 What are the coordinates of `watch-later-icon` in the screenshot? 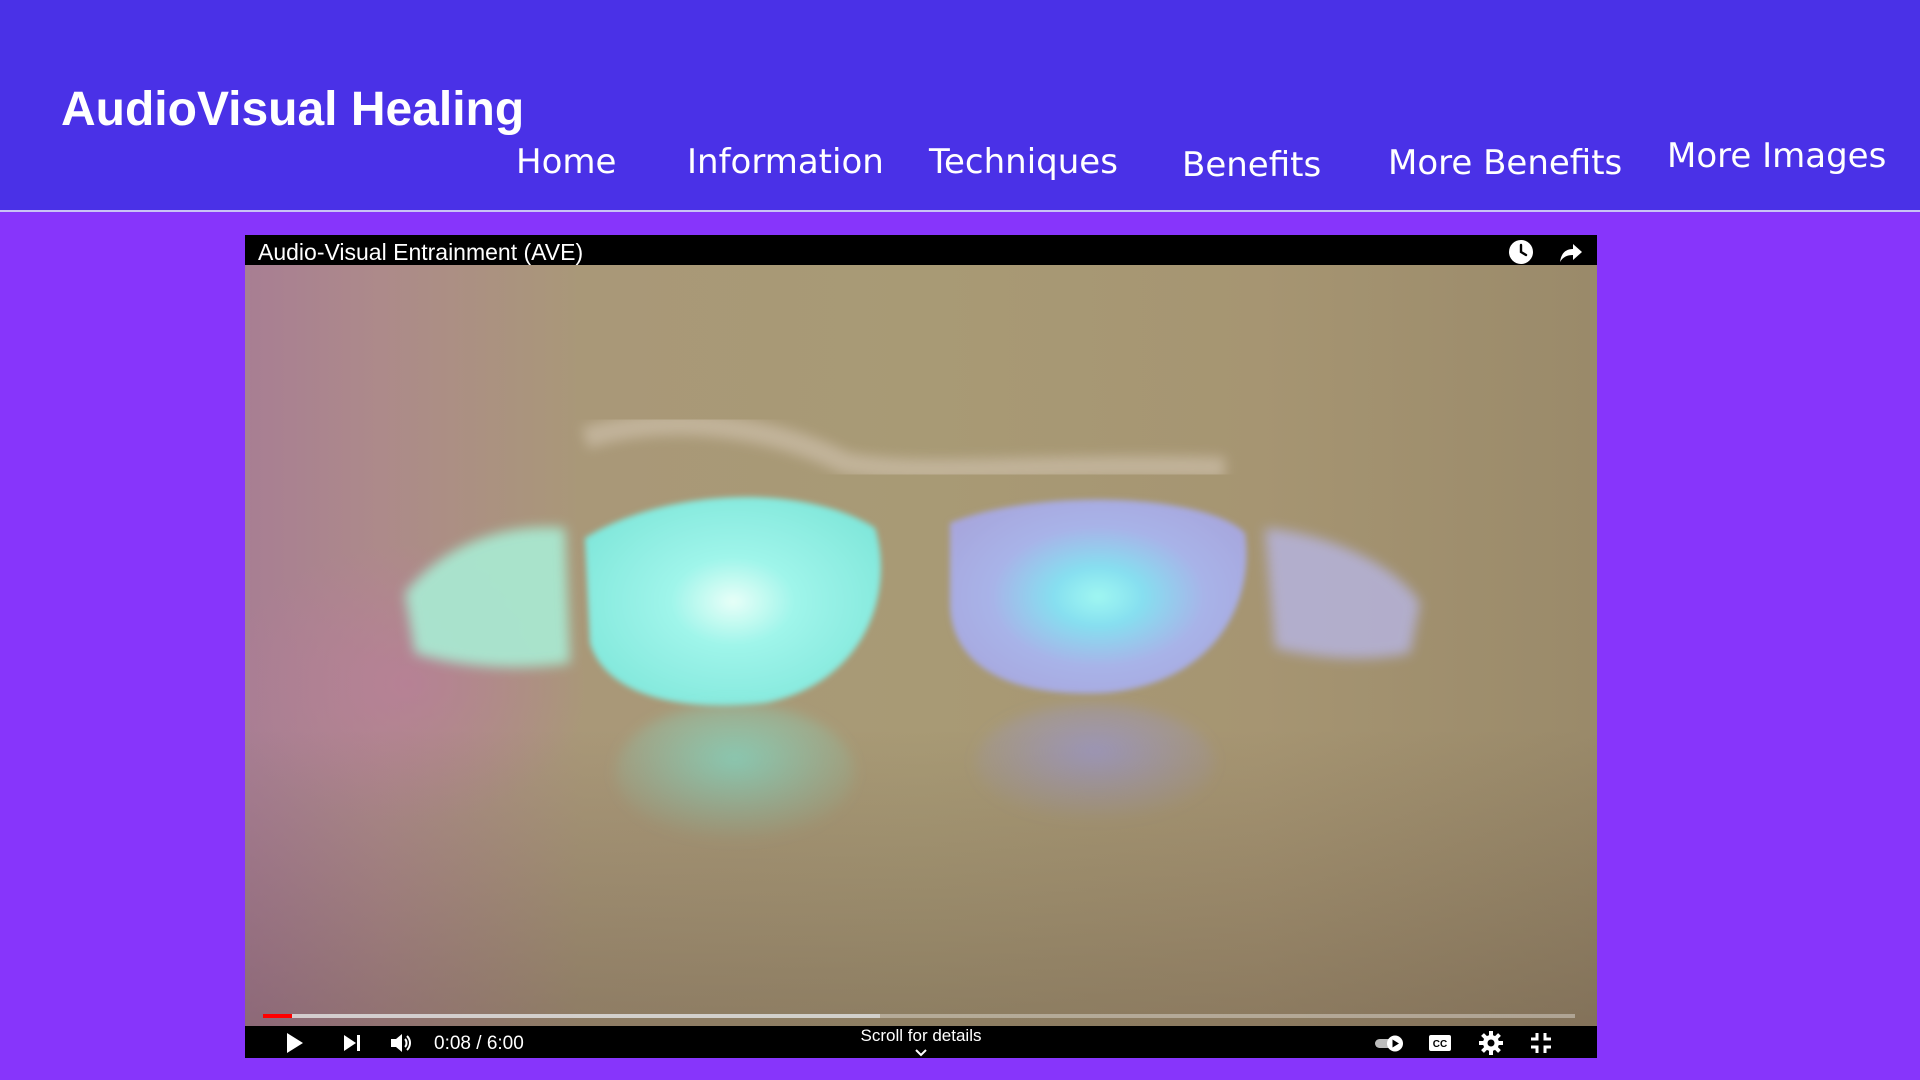 It's located at (1521, 252).